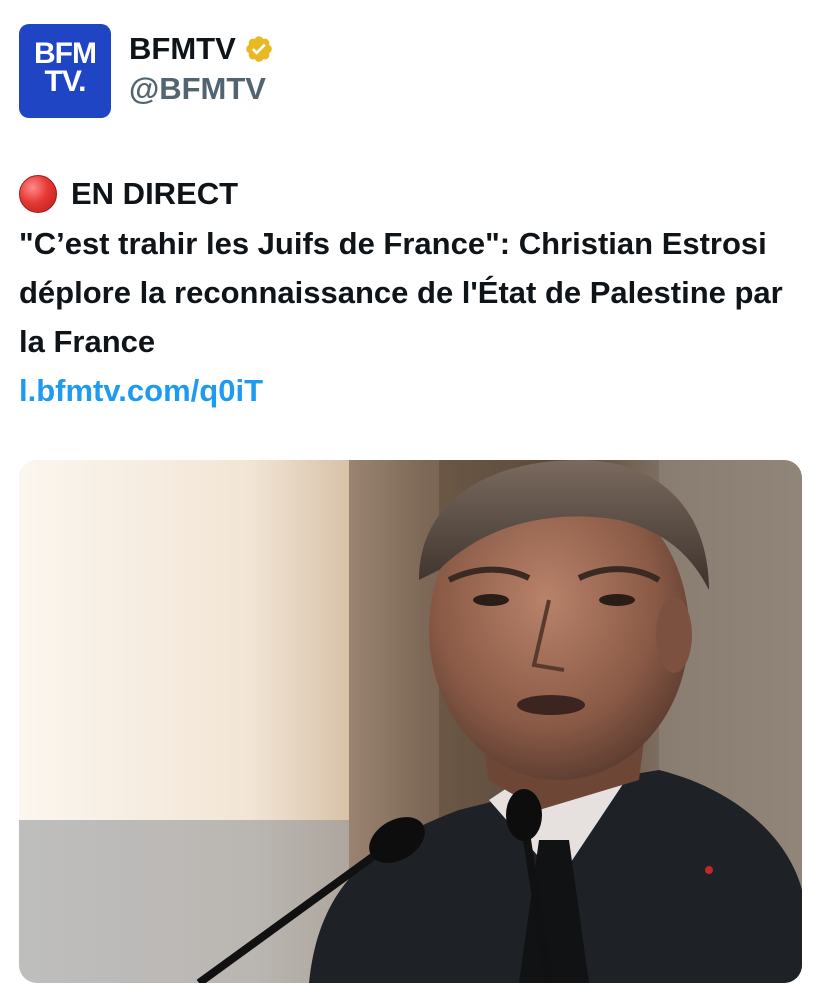 This screenshot has height=1000, width=821. Describe the element at coordinates (258, 49) in the screenshot. I see `verified-icon` at that location.